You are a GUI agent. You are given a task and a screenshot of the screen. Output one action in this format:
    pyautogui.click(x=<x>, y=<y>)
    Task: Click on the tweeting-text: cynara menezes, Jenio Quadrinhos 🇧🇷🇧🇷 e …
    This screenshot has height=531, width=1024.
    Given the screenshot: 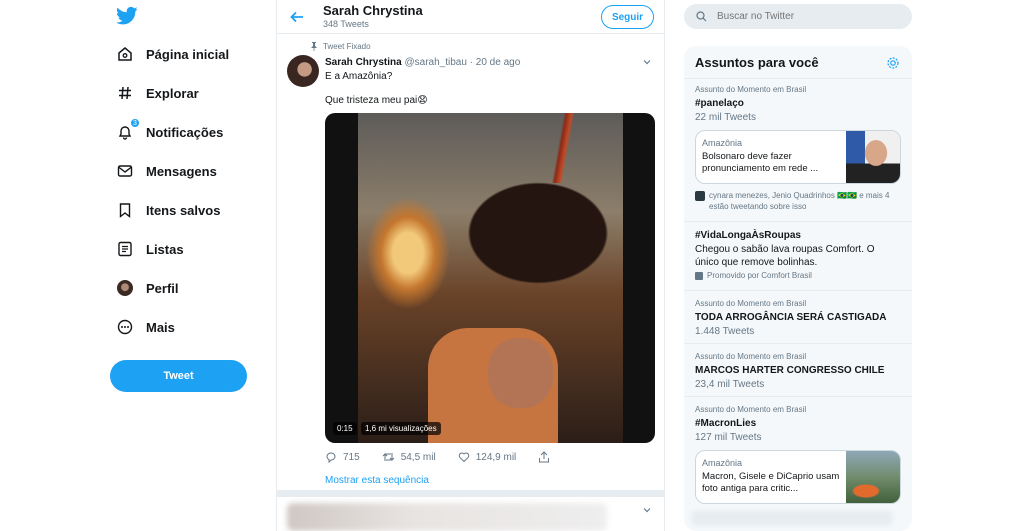 What is the action you would take?
    pyautogui.click(x=799, y=201)
    